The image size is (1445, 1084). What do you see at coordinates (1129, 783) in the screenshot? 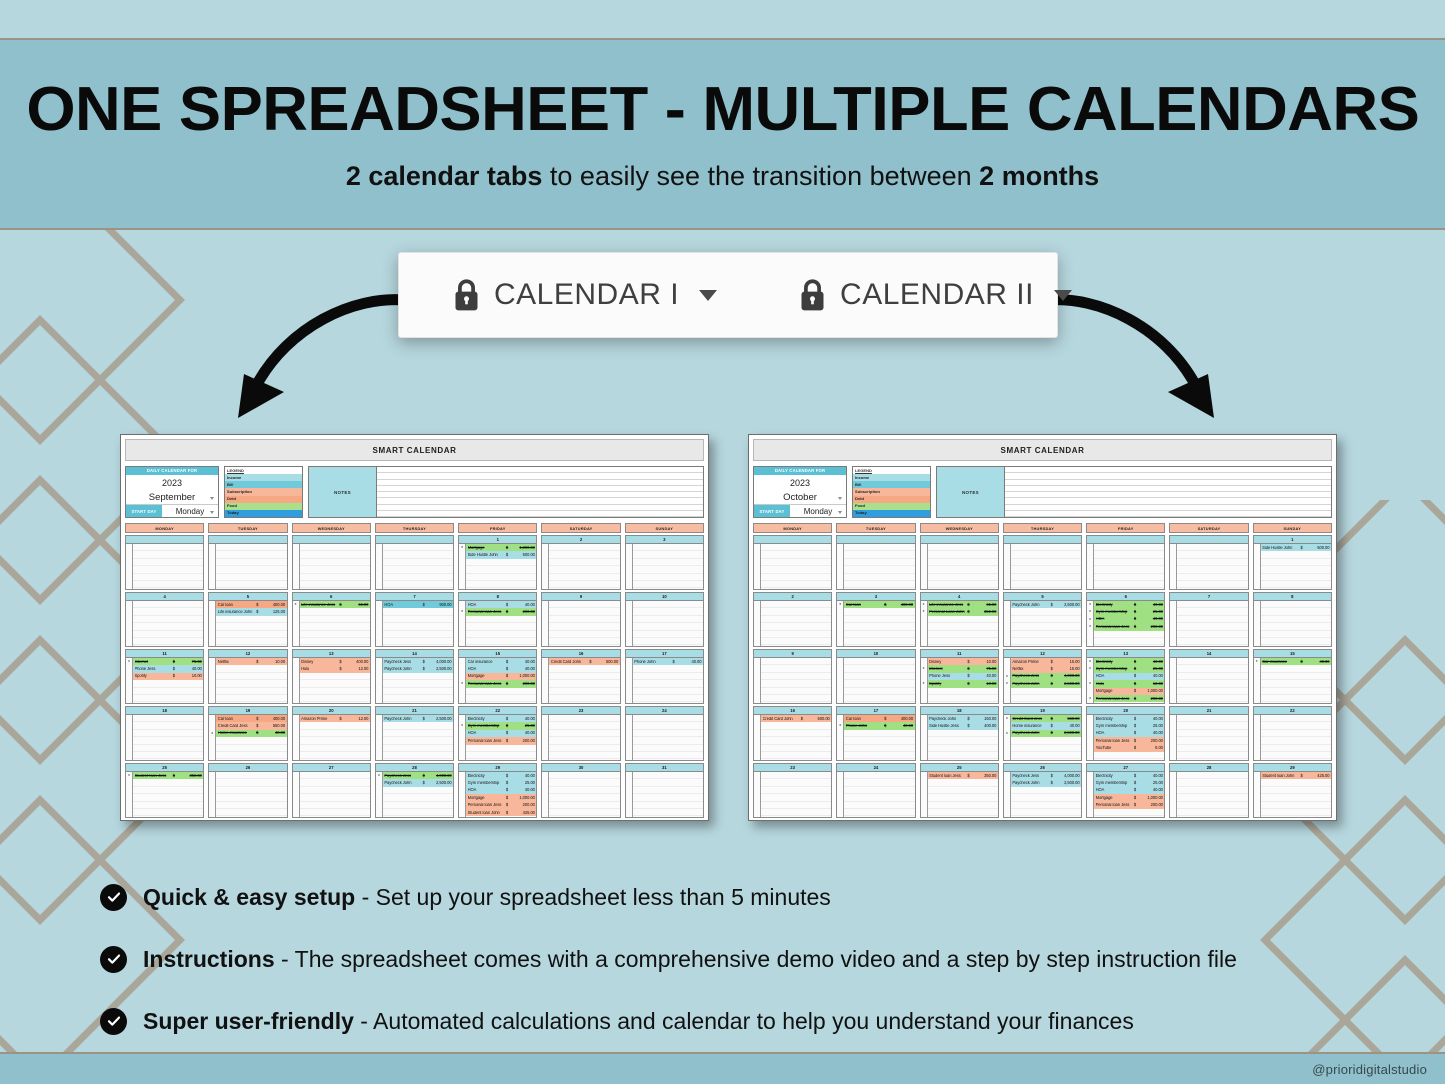
I see `transaction-row: Gym membership $ 25.00` at bounding box center [1129, 783].